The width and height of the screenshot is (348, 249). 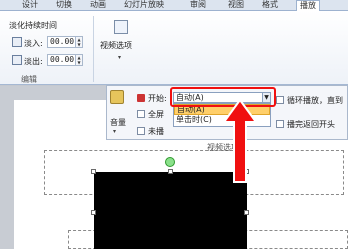 I want to click on fade-out-label: 淡出:, so click(x=33, y=61).